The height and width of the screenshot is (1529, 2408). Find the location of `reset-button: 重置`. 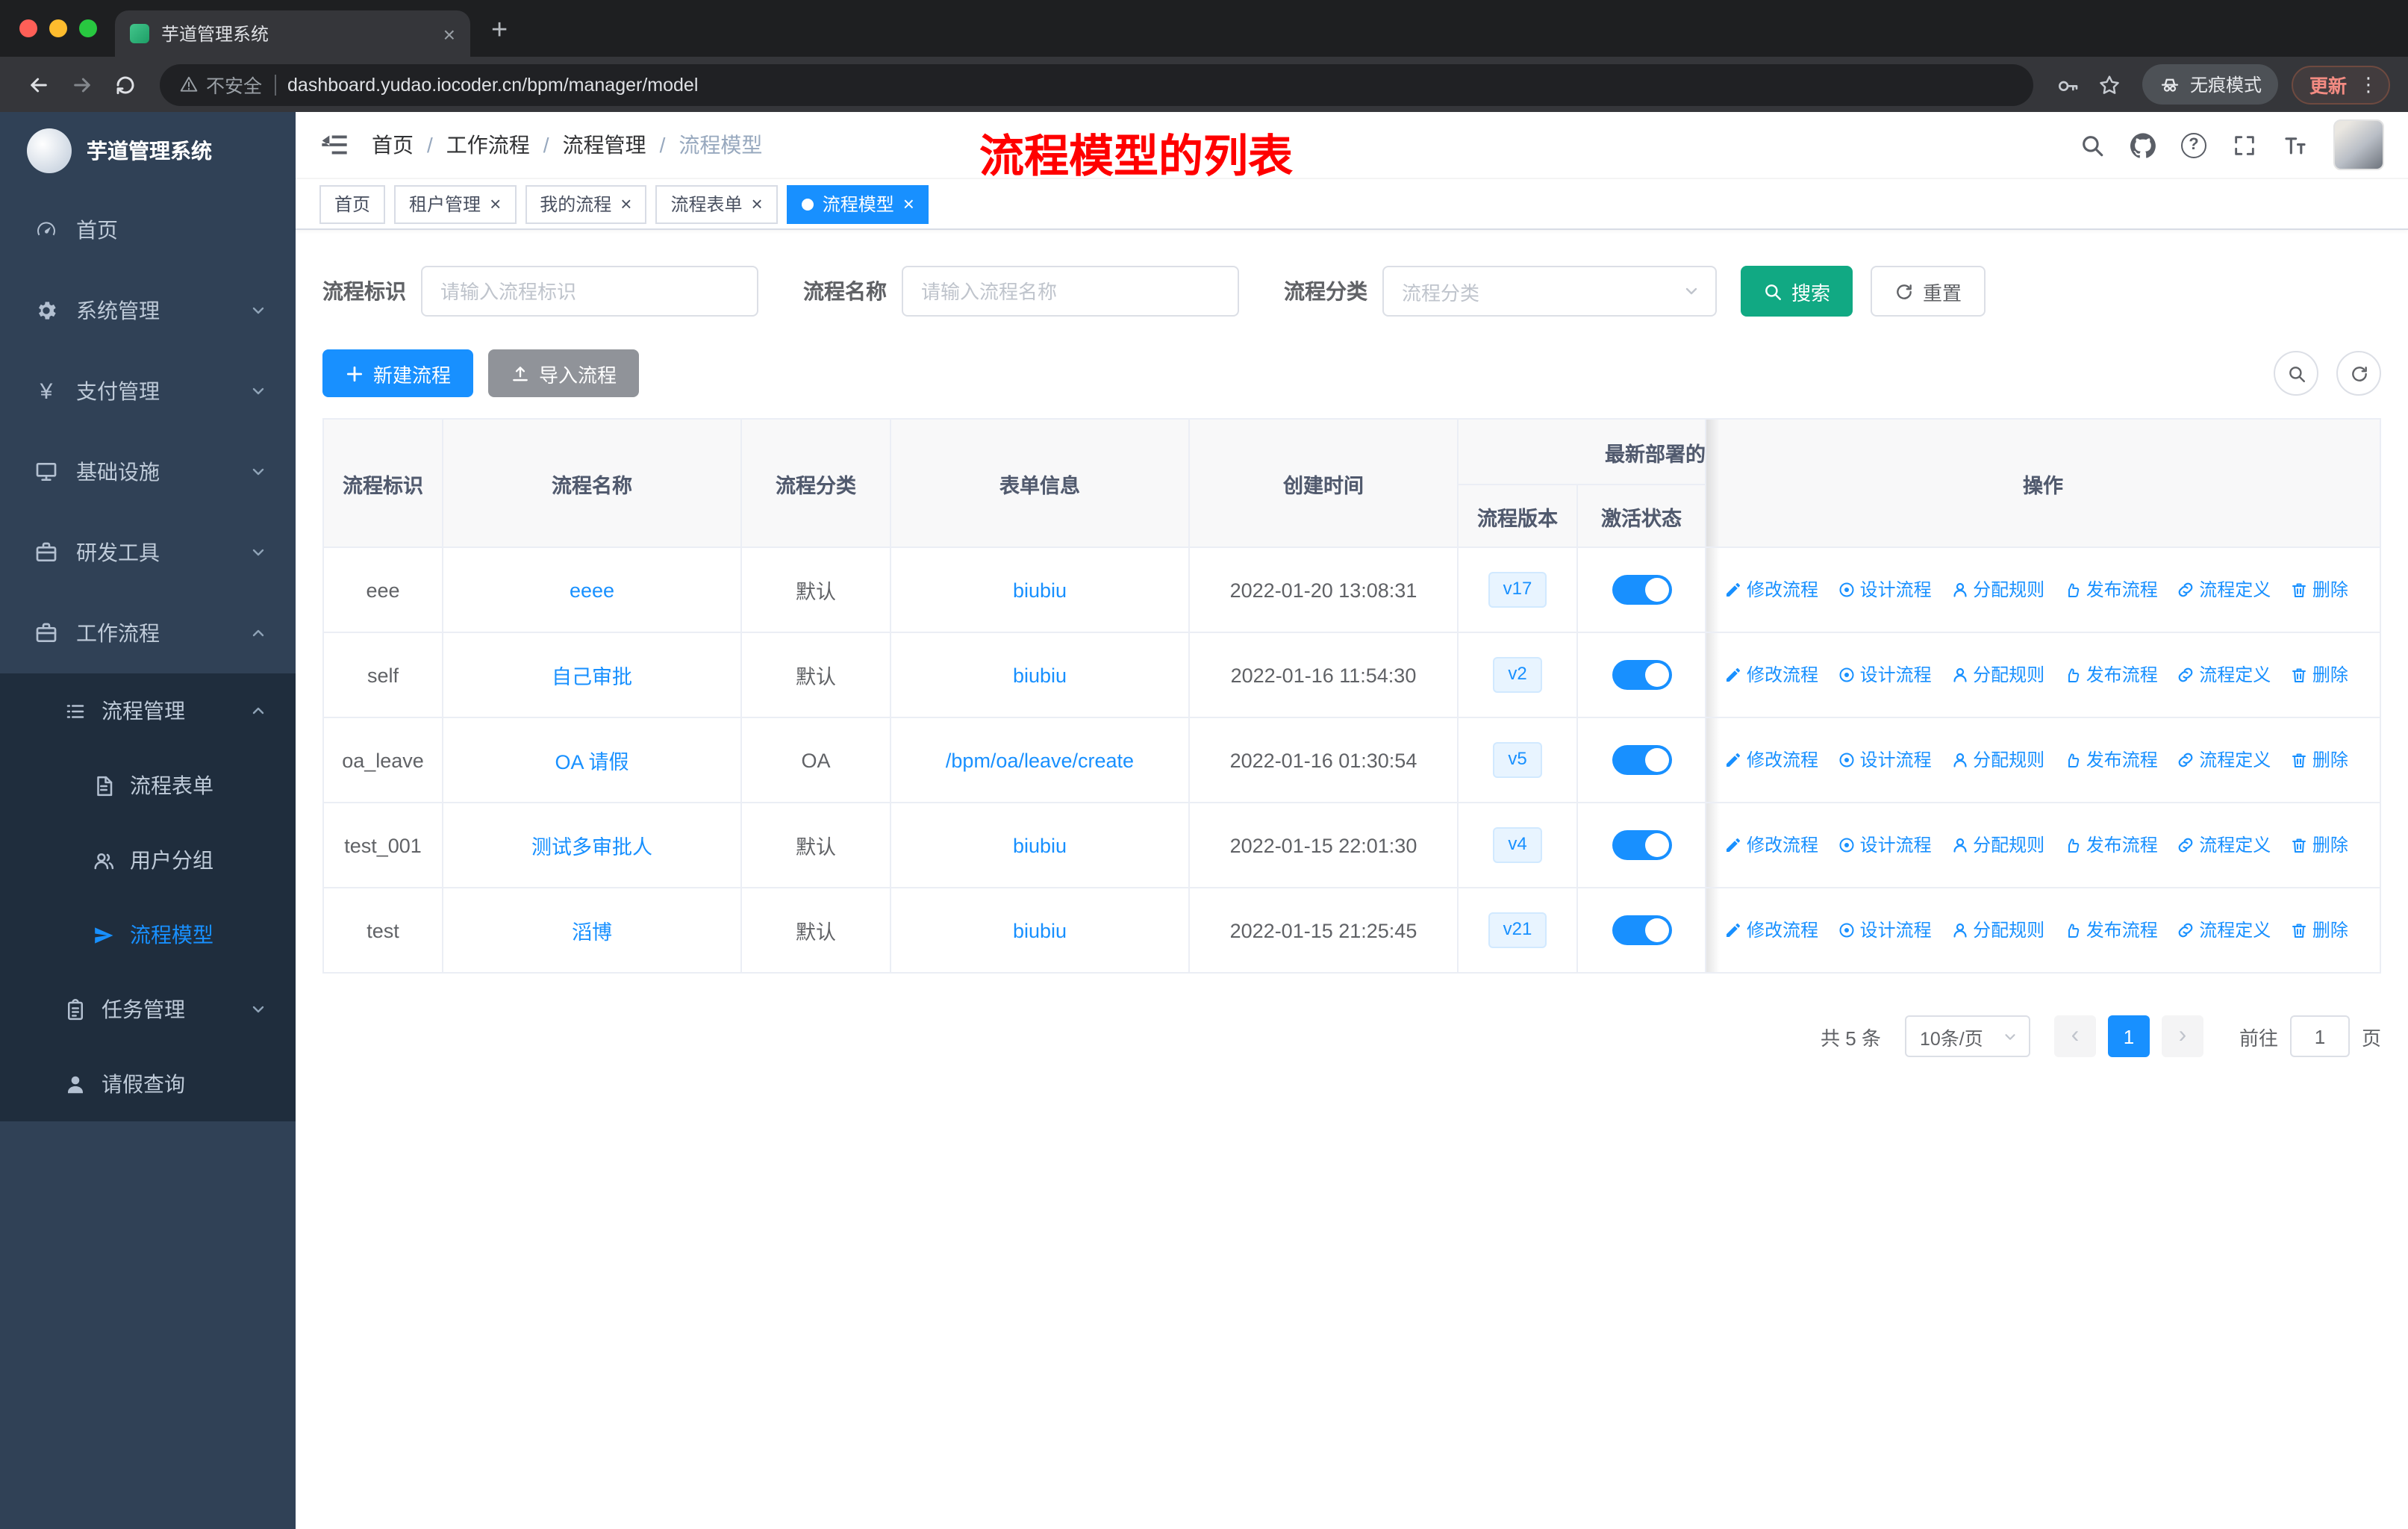

reset-button: 重置 is located at coordinates (1928, 291).